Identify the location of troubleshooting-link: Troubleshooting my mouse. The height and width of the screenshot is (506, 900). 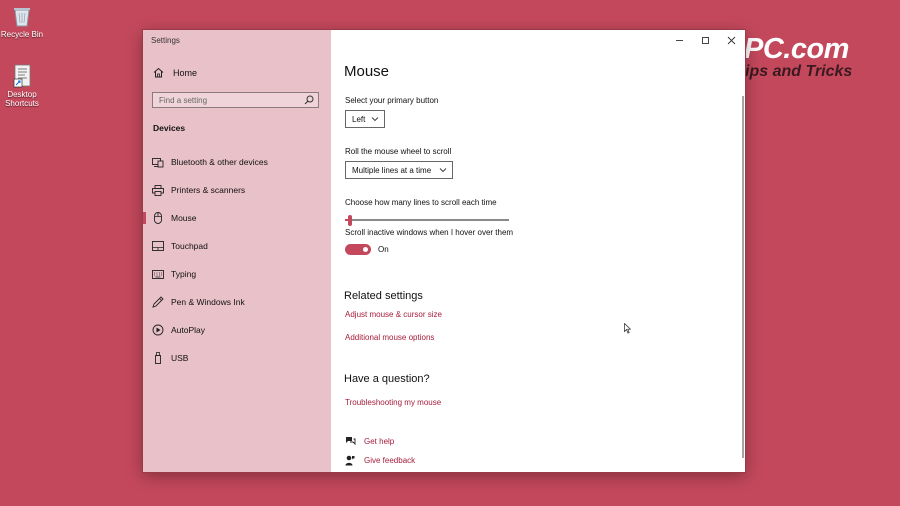
(393, 402).